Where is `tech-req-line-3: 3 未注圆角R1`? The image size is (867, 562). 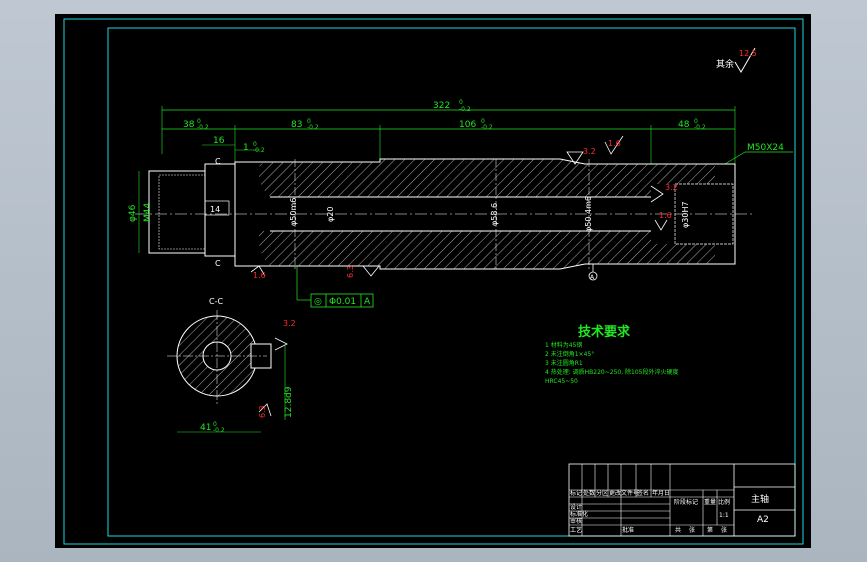 tech-req-line-3: 3 未注圆角R1 is located at coordinates (564, 363).